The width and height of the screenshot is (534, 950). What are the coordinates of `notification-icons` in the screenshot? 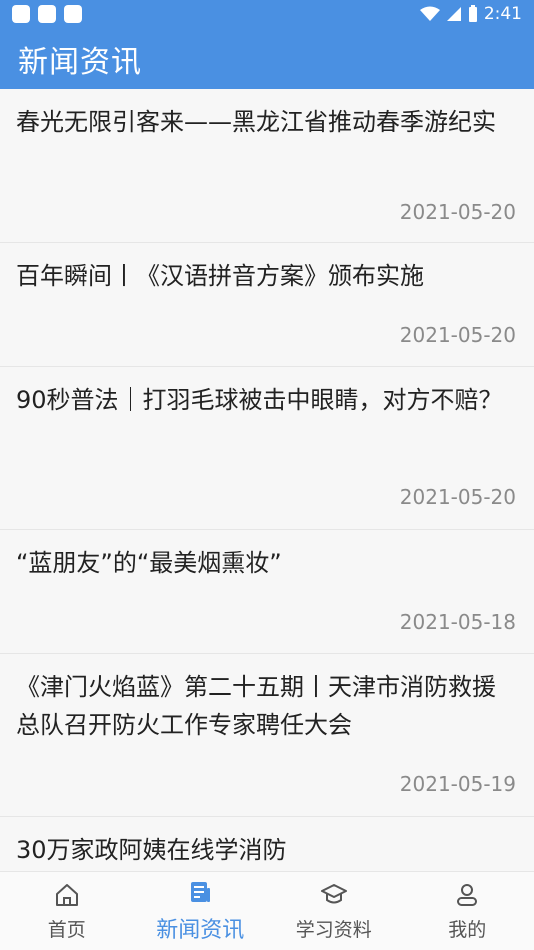 It's located at (47, 14).